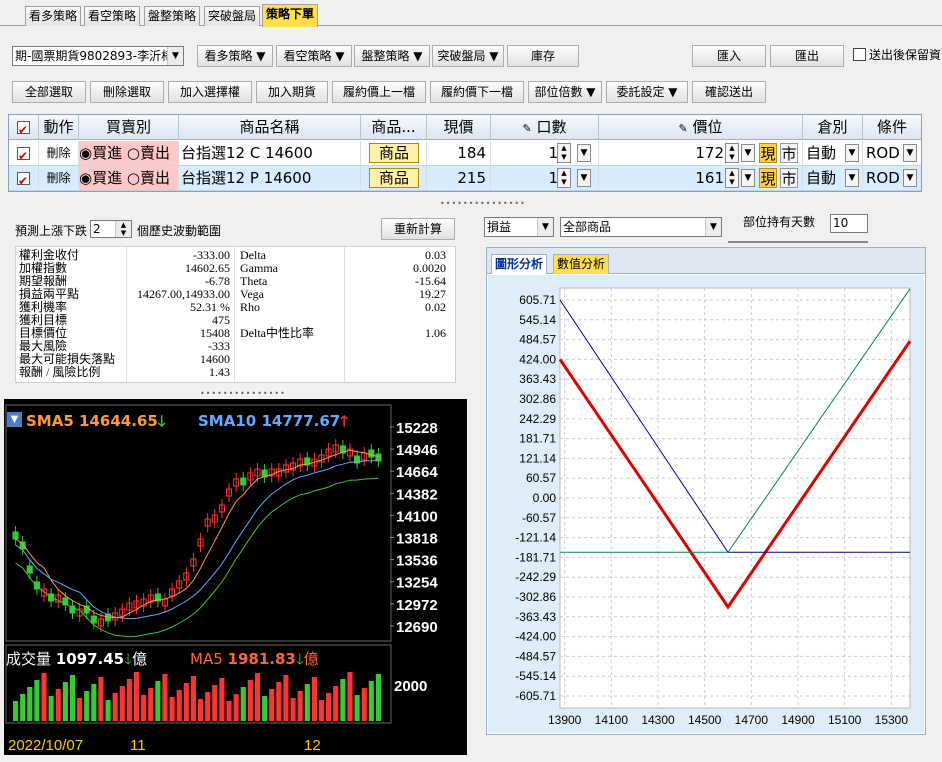  What do you see at coordinates (477, 92) in the screenshot?
I see `strike-down-button: 履約價下一檔` at bounding box center [477, 92].